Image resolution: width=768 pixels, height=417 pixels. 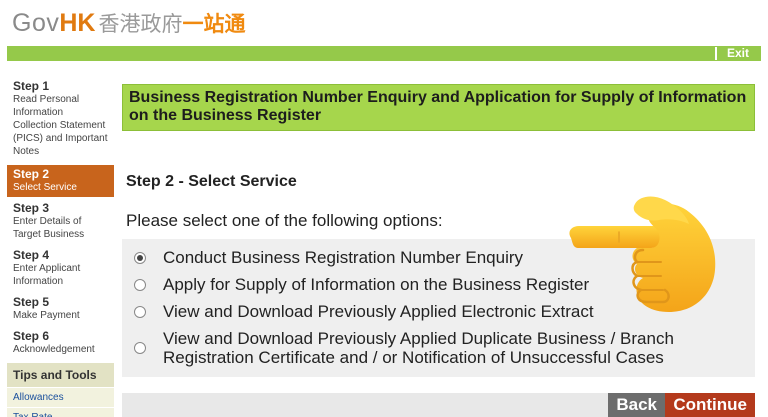 What do you see at coordinates (636, 405) in the screenshot?
I see `back-button: Back` at bounding box center [636, 405].